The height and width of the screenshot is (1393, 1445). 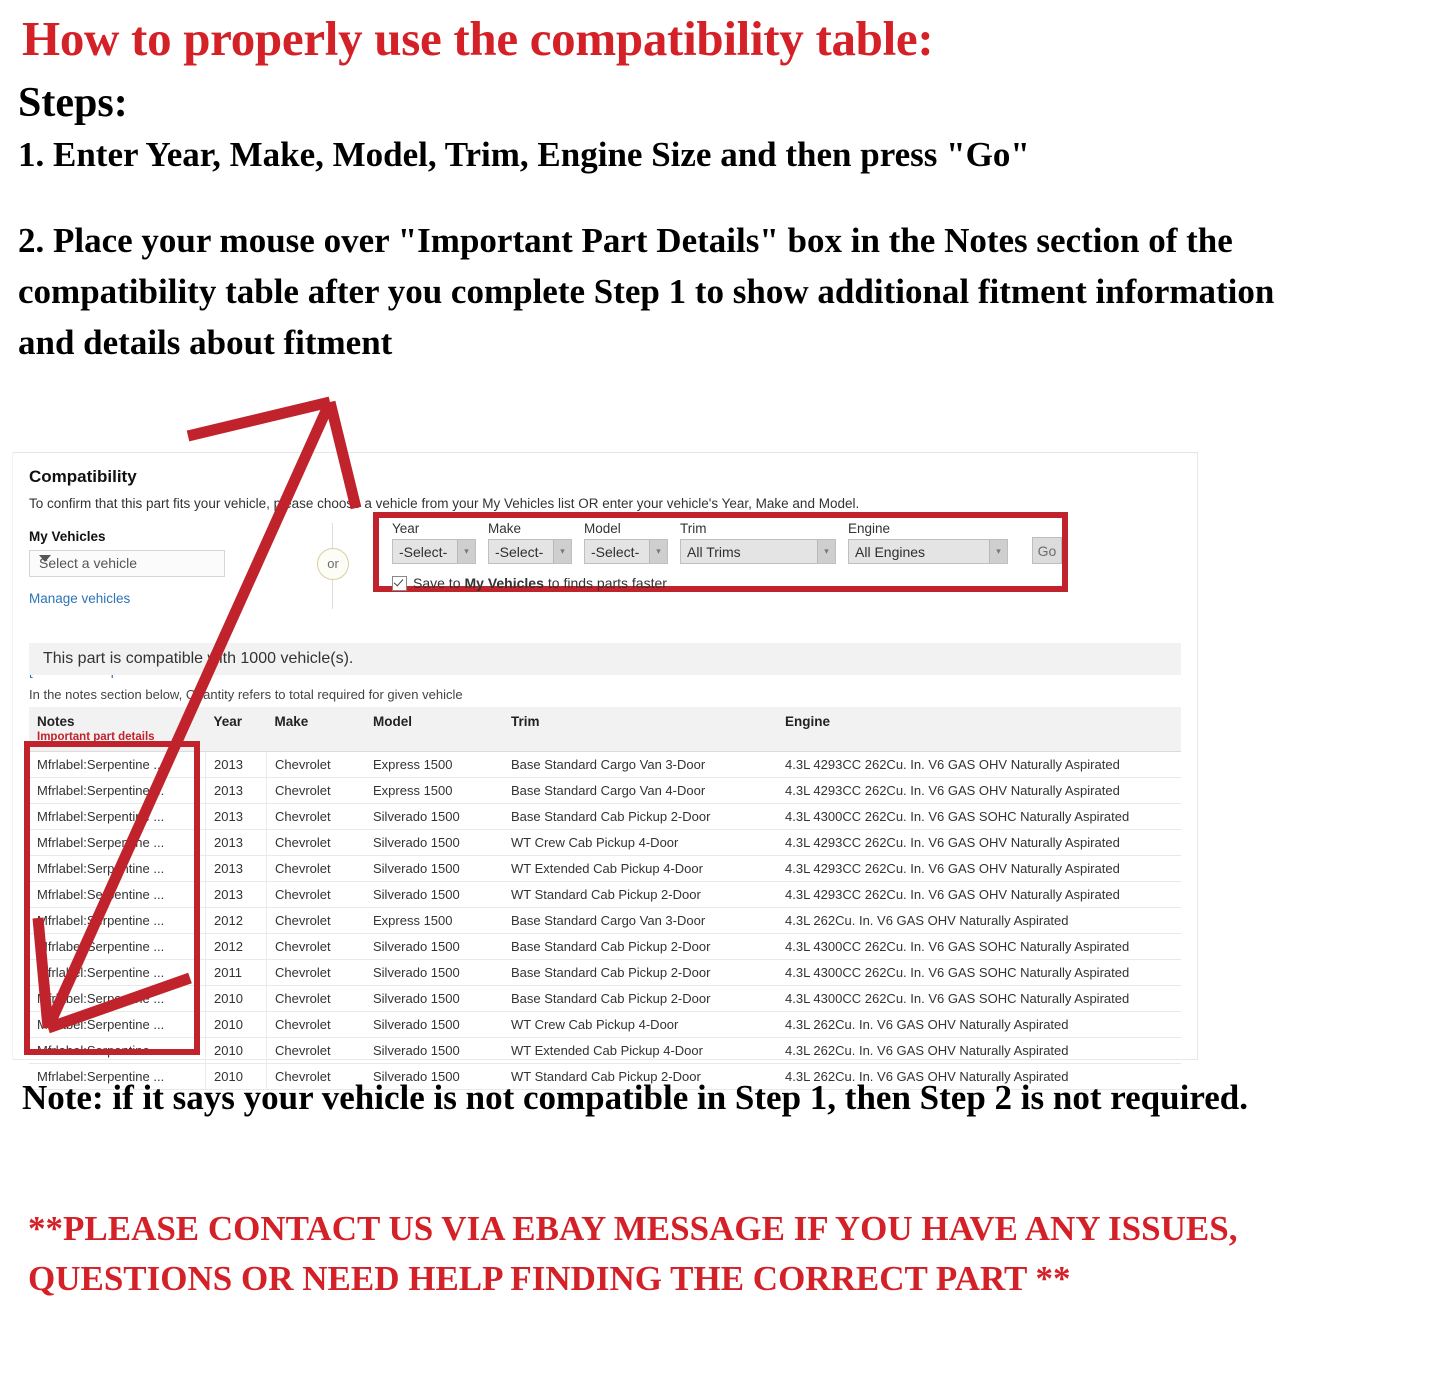 I want to click on picker-field-engine: Engine All Engines ▾, so click(x=928, y=542).